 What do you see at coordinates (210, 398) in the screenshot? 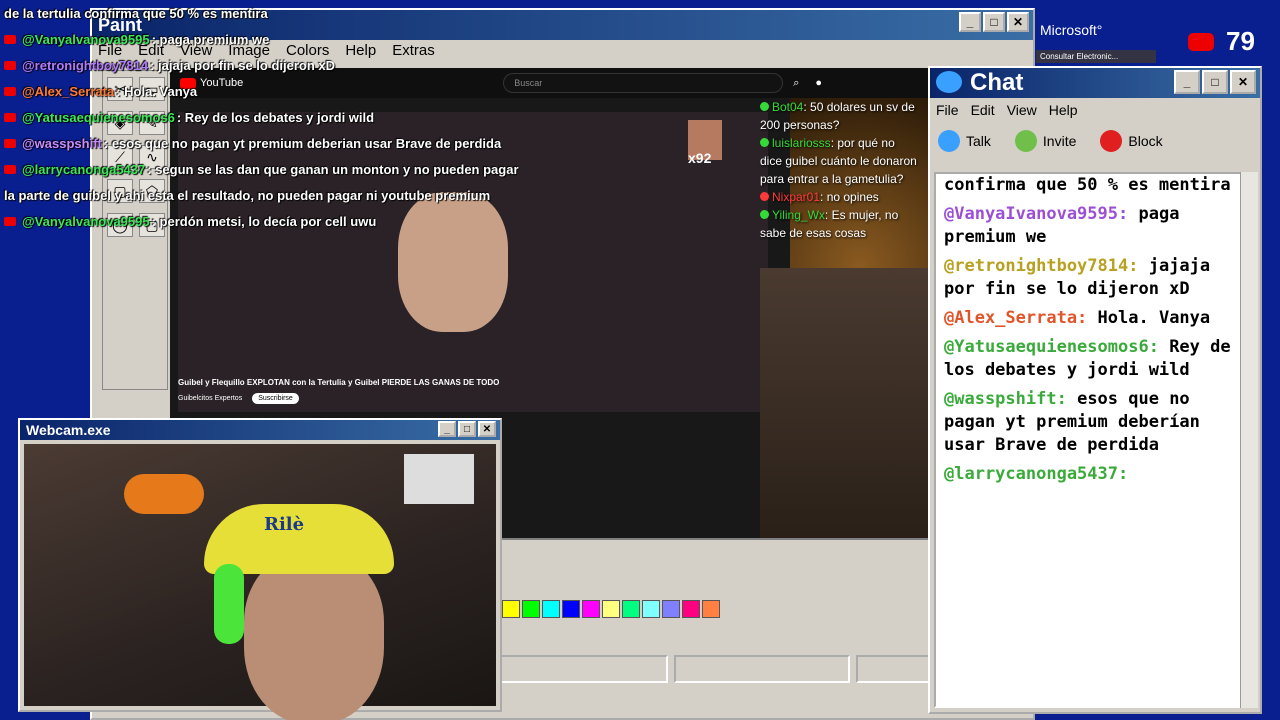
I see `channel-name: Guibelcitos Expertos` at bounding box center [210, 398].